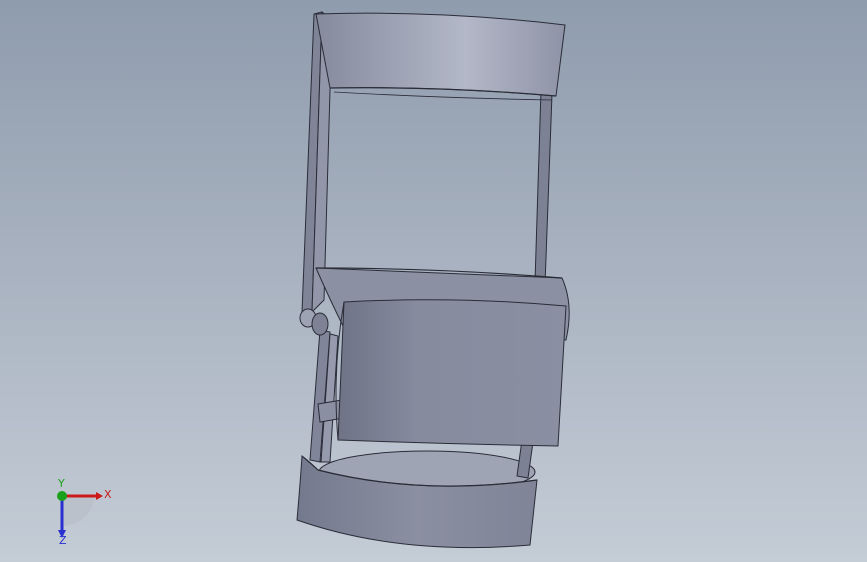  What do you see at coordinates (61, 484) in the screenshot?
I see `y-axis-label: Y` at bounding box center [61, 484].